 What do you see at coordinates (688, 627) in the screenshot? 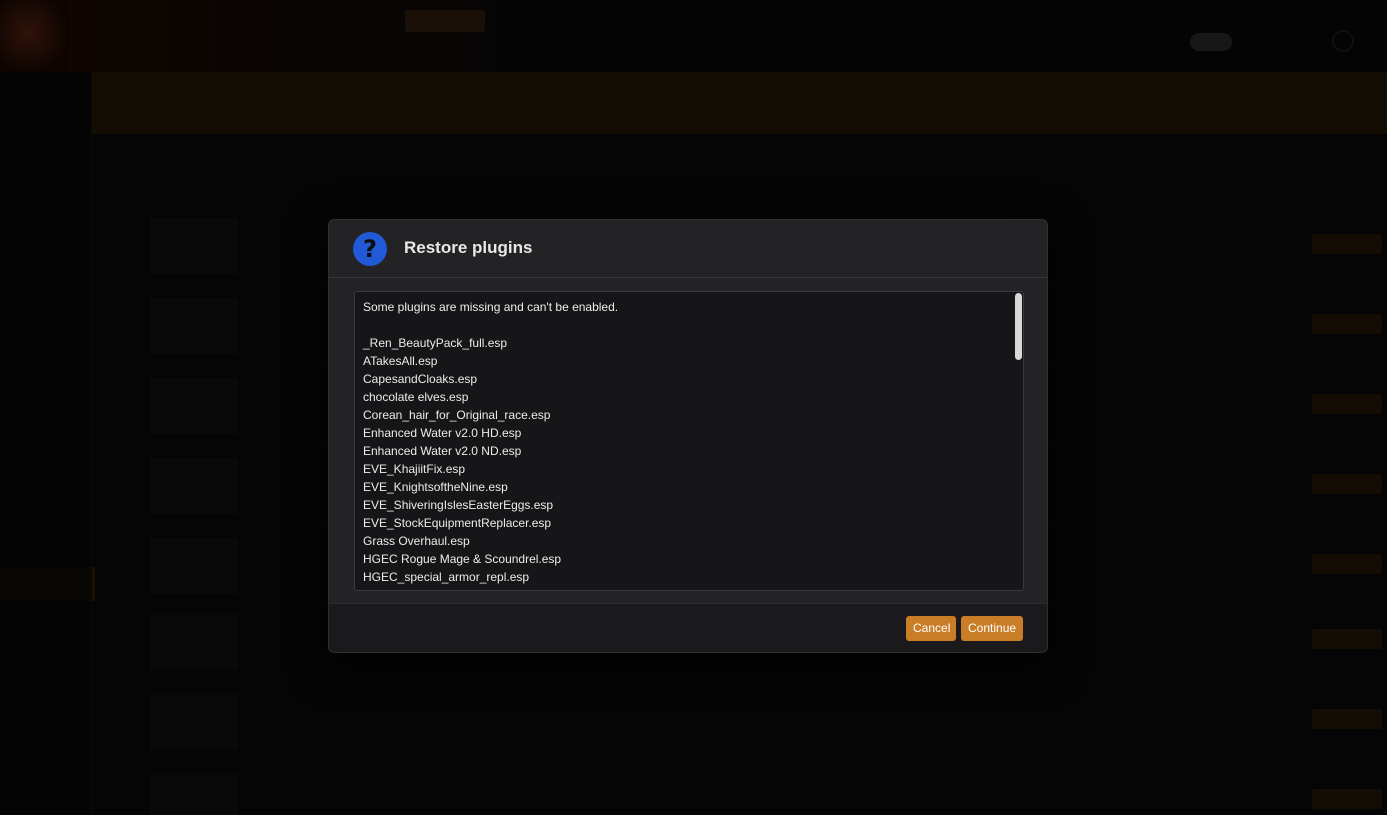
I see `dialog-footer: Cancel Continue` at bounding box center [688, 627].